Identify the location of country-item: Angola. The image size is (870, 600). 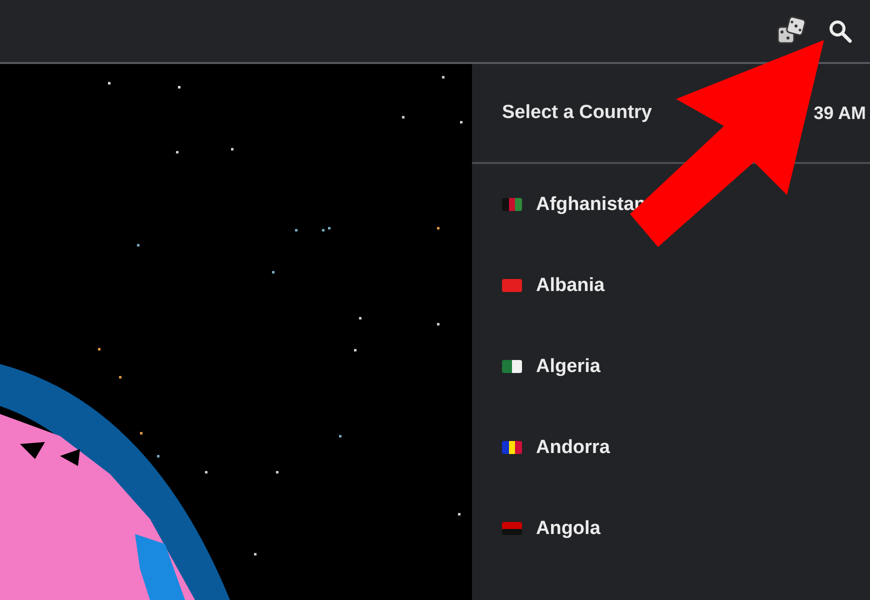
(671, 528).